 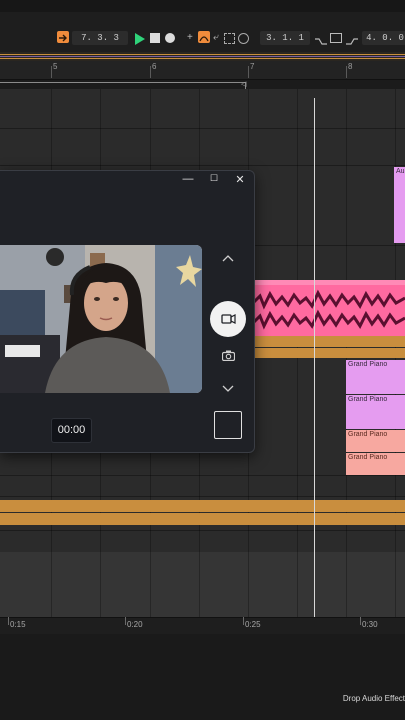 What do you see at coordinates (202, 6) in the screenshot?
I see `top-strip` at bounding box center [202, 6].